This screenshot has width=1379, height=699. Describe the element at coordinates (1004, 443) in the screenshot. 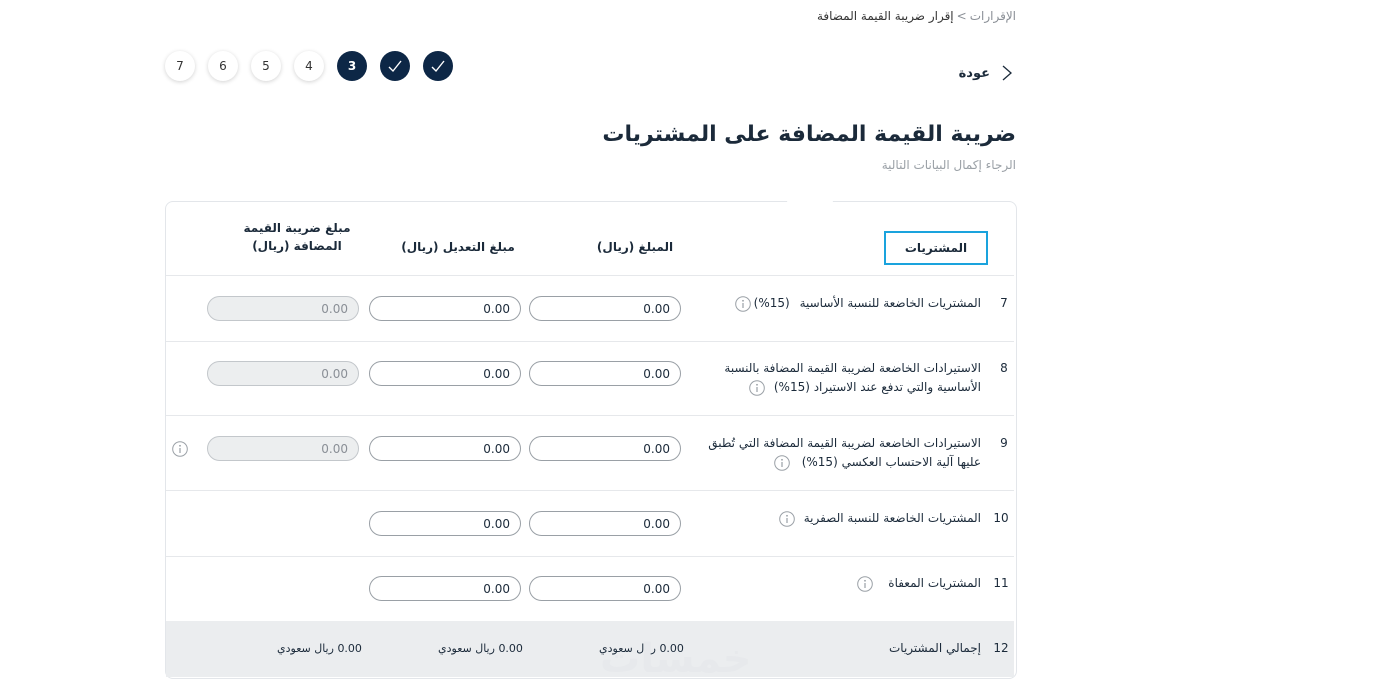

I see `row-number: 9` at that location.